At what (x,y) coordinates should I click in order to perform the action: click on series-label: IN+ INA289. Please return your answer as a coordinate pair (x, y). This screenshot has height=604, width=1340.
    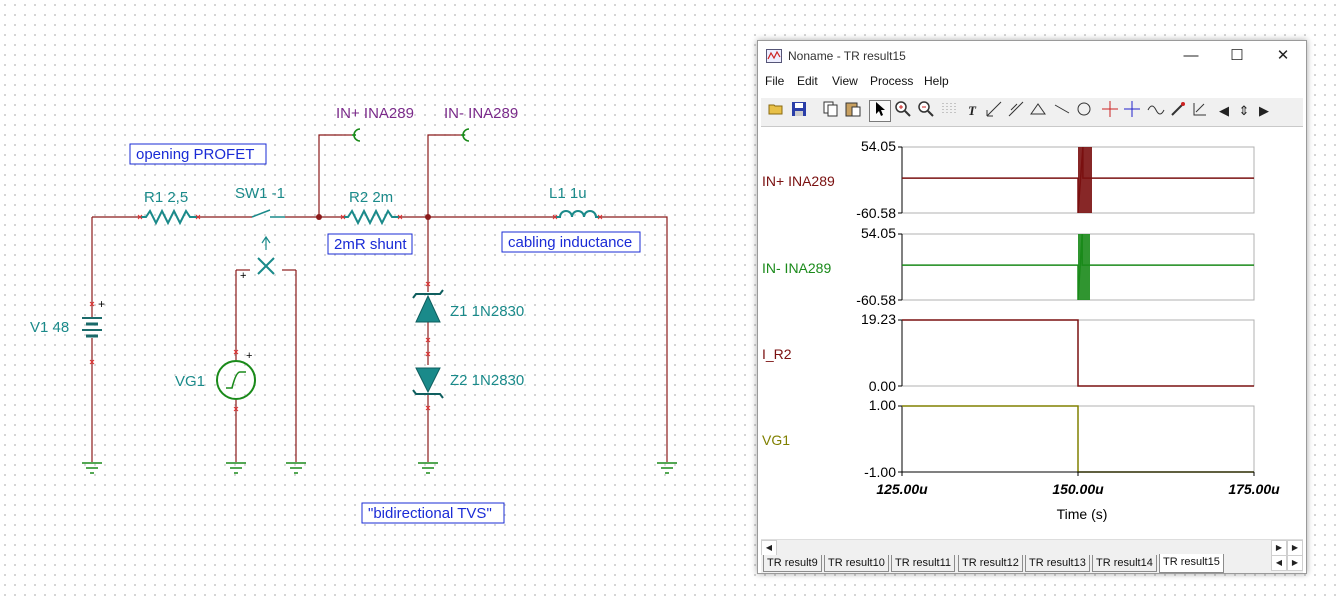
    Looking at the image, I should click on (798, 181).